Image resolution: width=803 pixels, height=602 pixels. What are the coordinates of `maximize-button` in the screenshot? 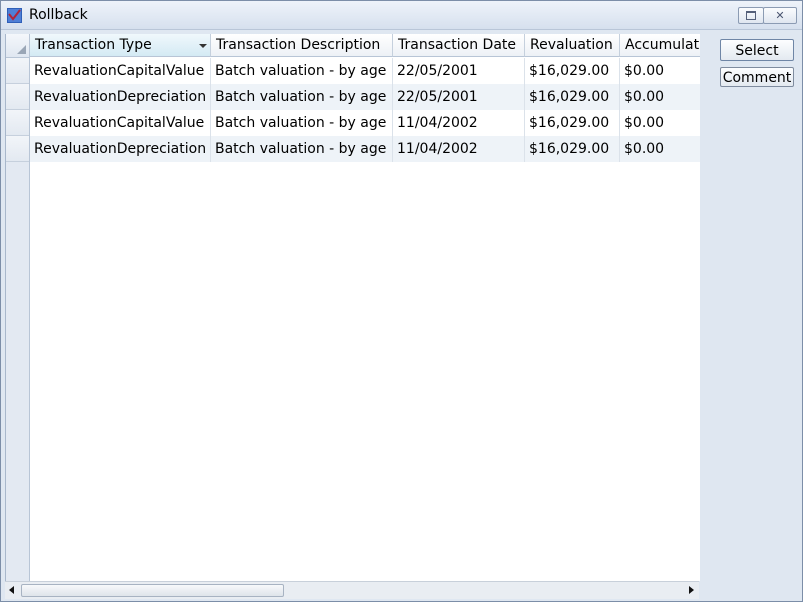 It's located at (751, 15).